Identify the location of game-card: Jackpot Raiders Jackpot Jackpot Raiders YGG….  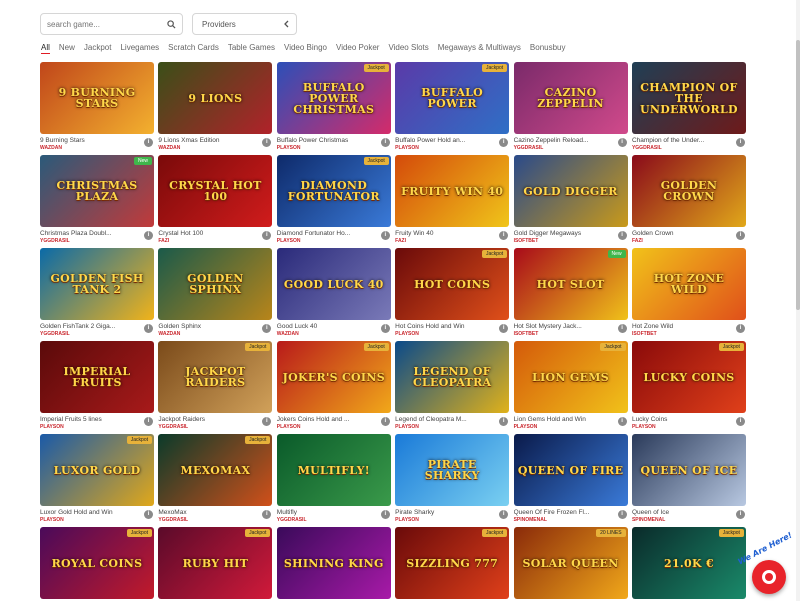
(215, 387).